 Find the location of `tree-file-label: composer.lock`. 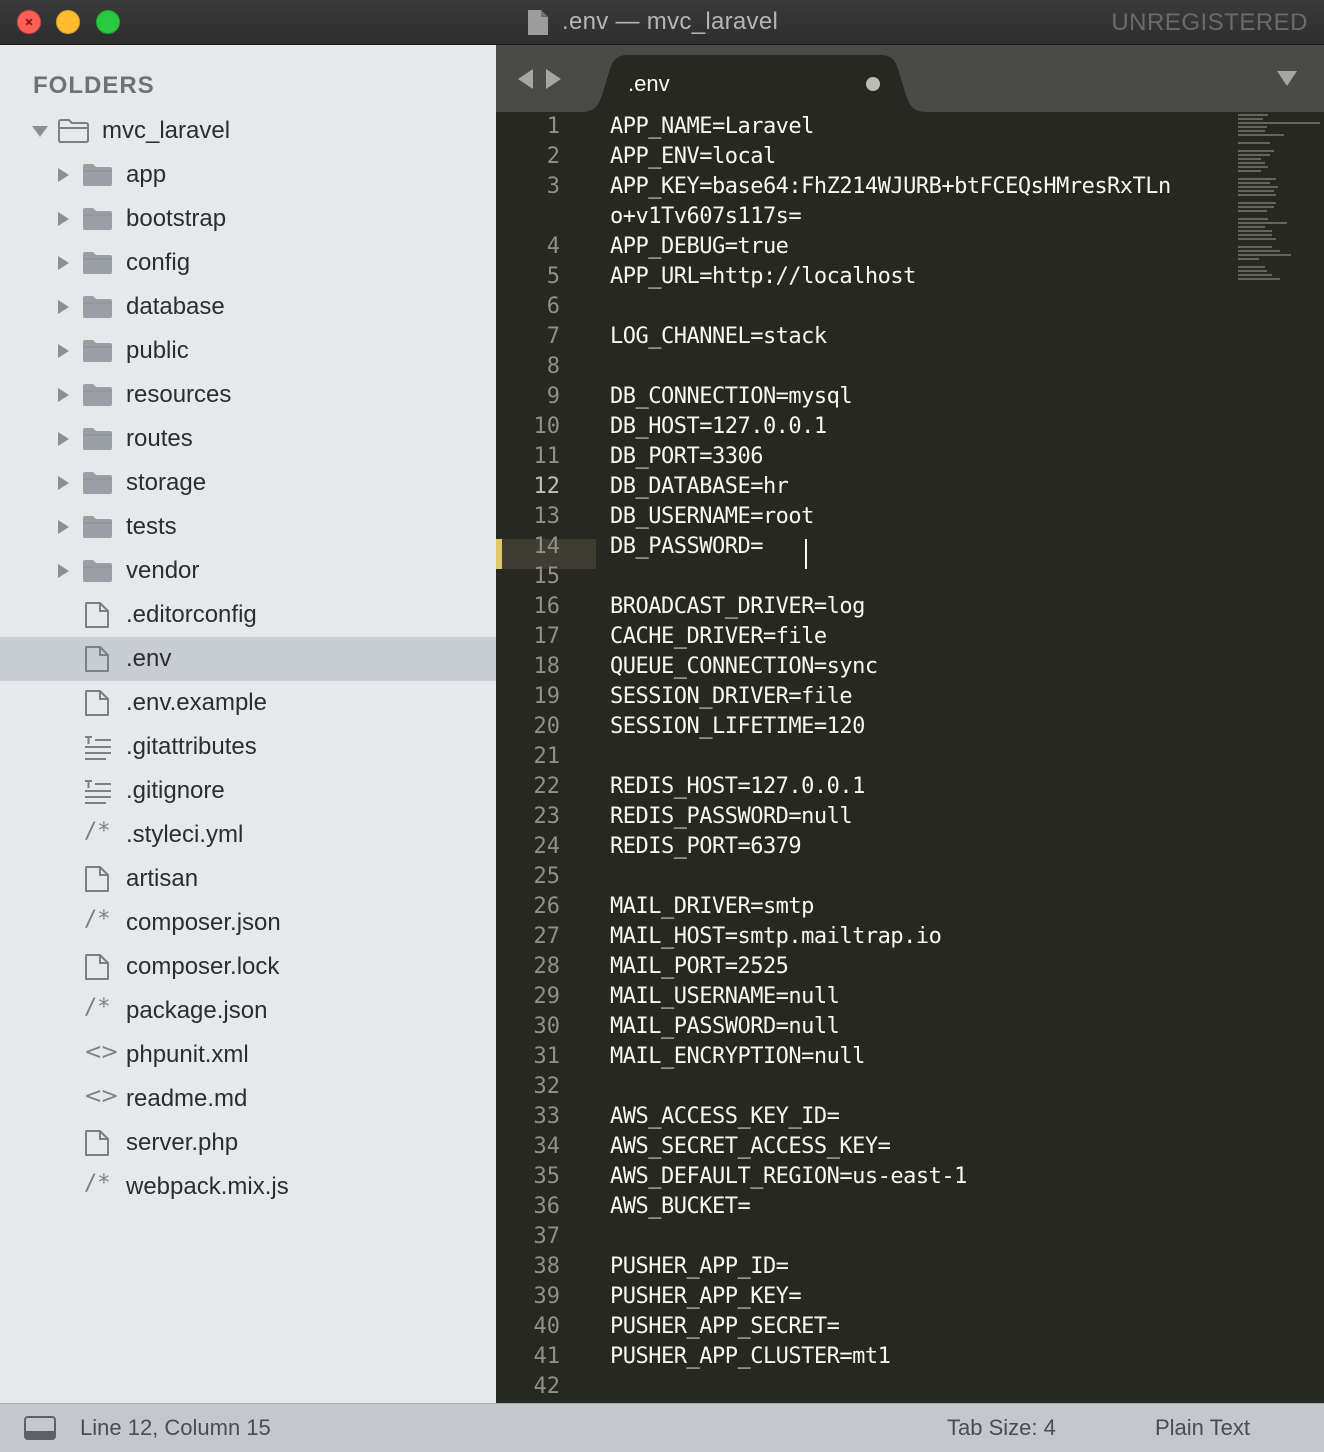

tree-file-label: composer.lock is located at coordinates (203, 966).